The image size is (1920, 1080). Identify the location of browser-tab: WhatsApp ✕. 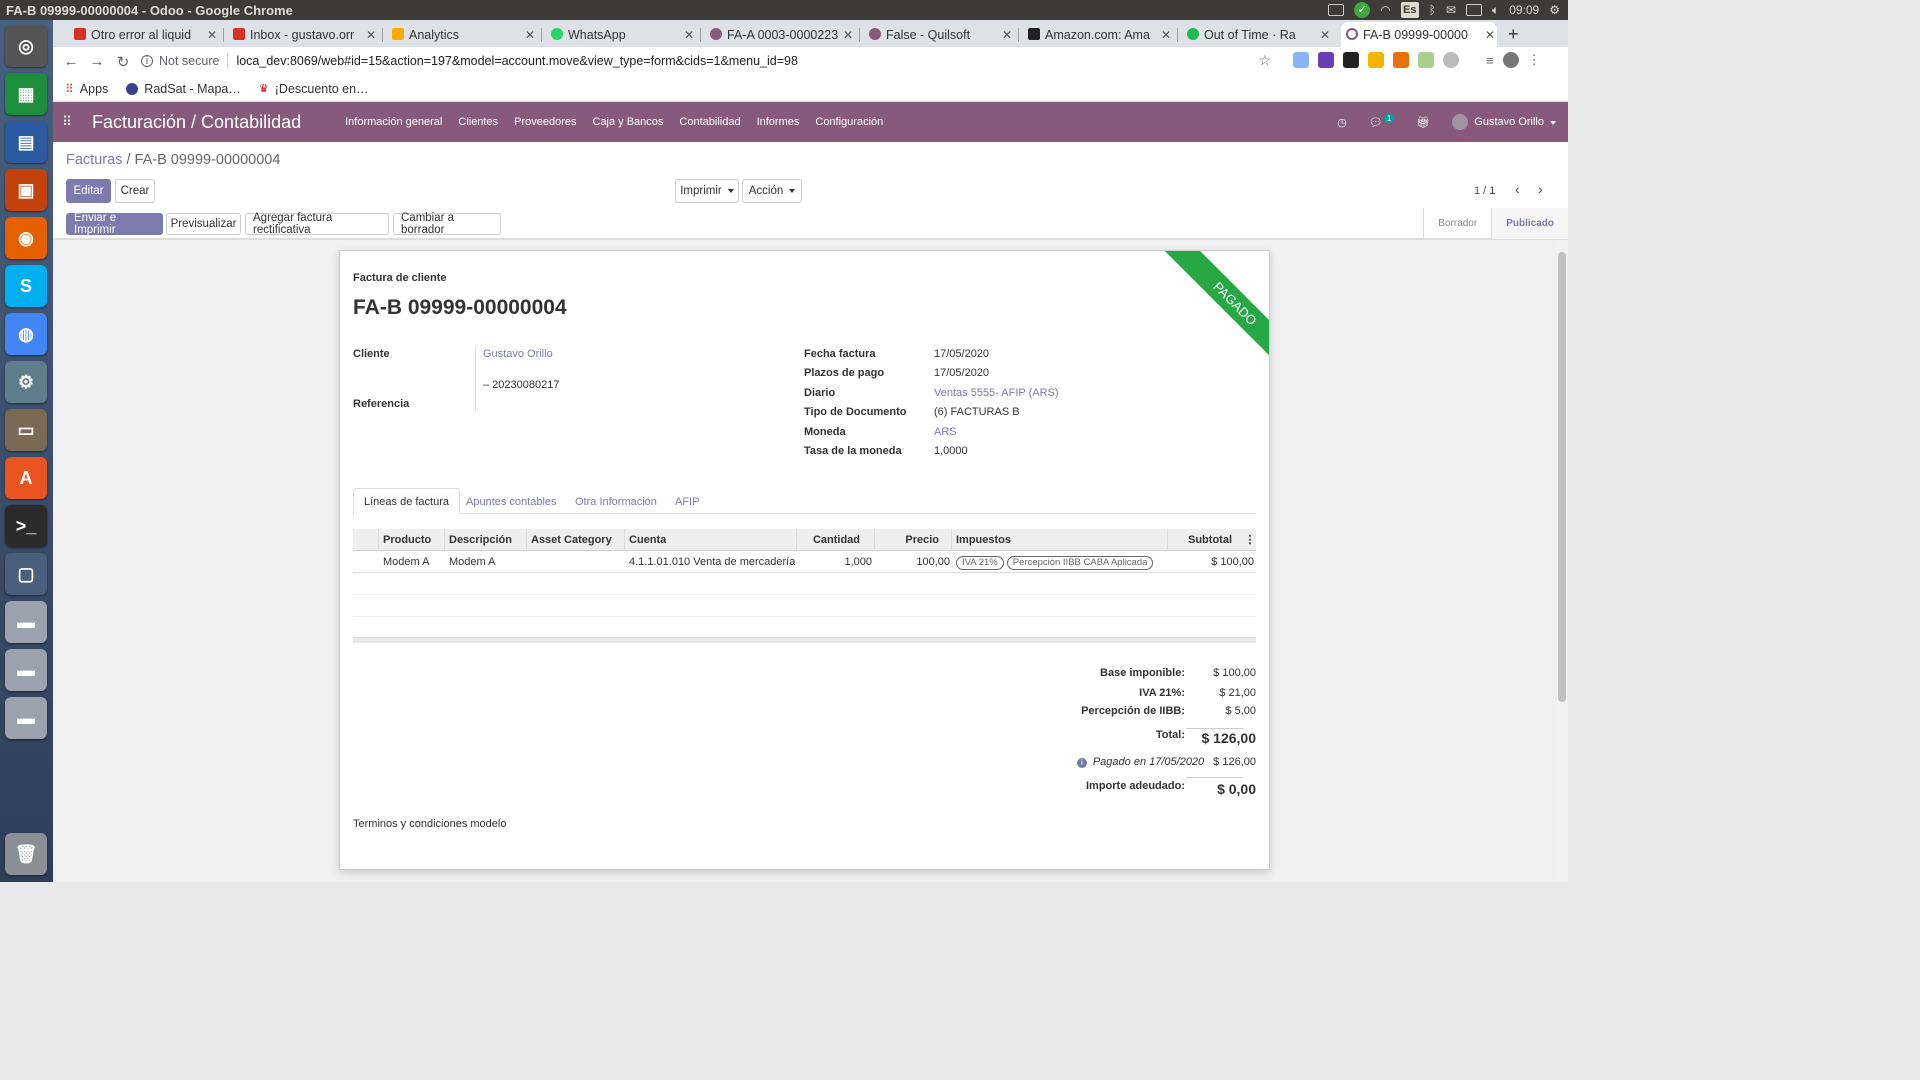
(621, 34).